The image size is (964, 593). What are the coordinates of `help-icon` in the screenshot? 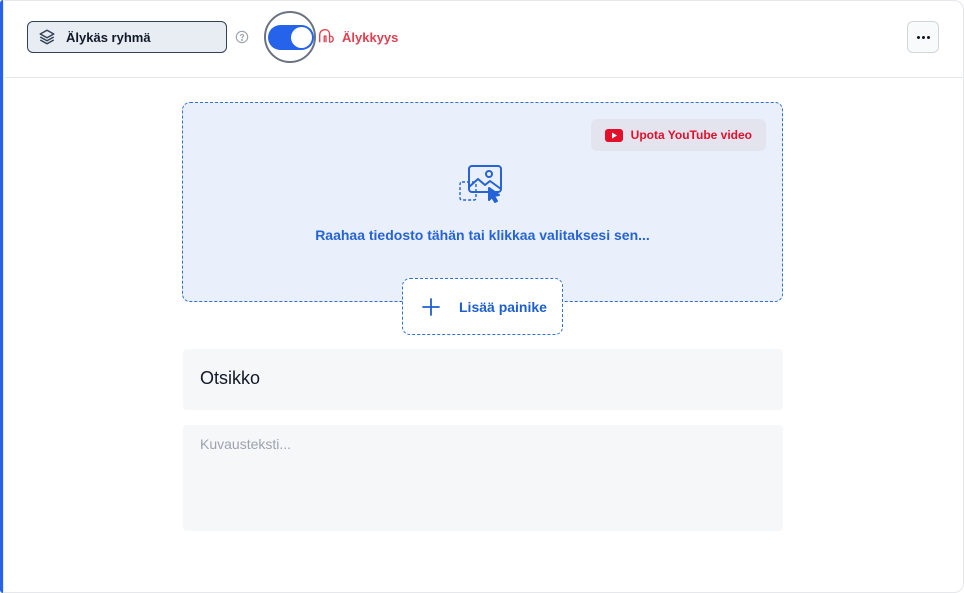 It's located at (242, 37).